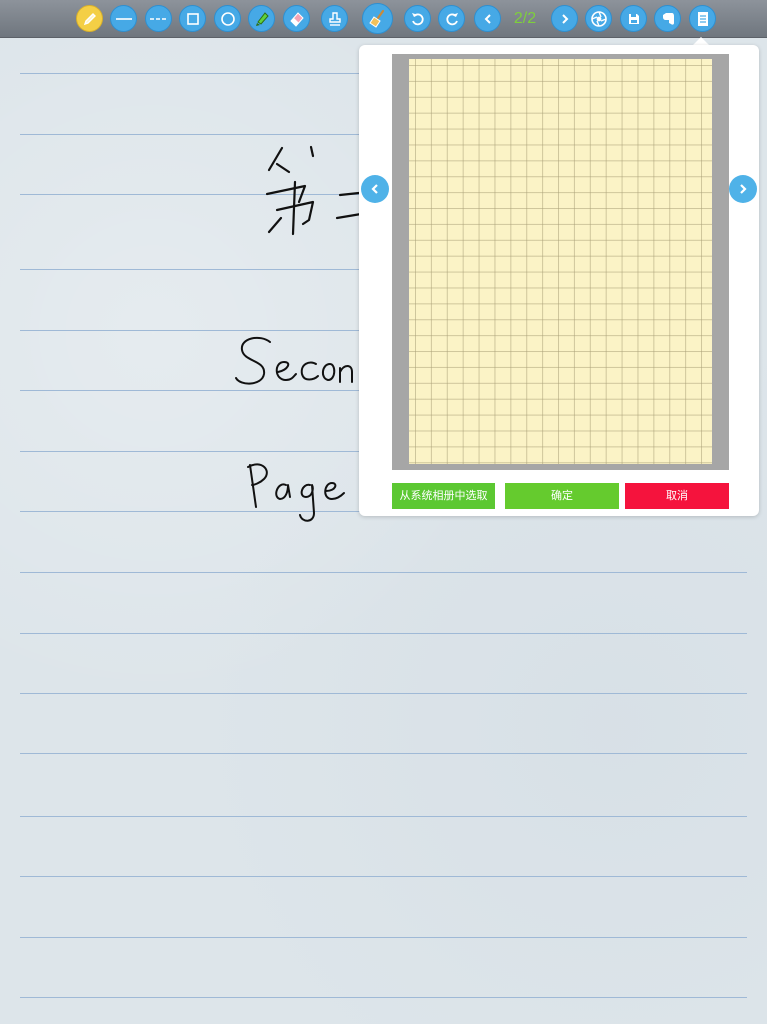 This screenshot has width=767, height=1024. I want to click on redo-button, so click(451, 18).